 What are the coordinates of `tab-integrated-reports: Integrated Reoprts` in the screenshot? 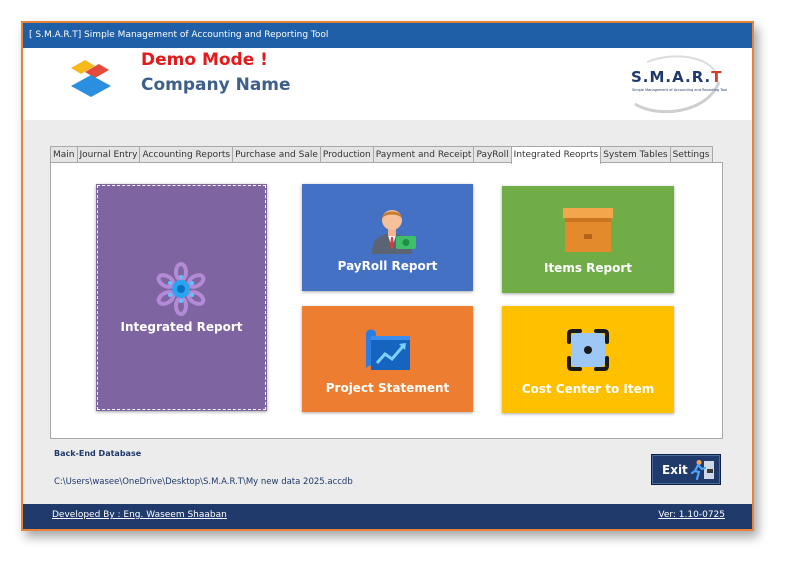 It's located at (556, 155).